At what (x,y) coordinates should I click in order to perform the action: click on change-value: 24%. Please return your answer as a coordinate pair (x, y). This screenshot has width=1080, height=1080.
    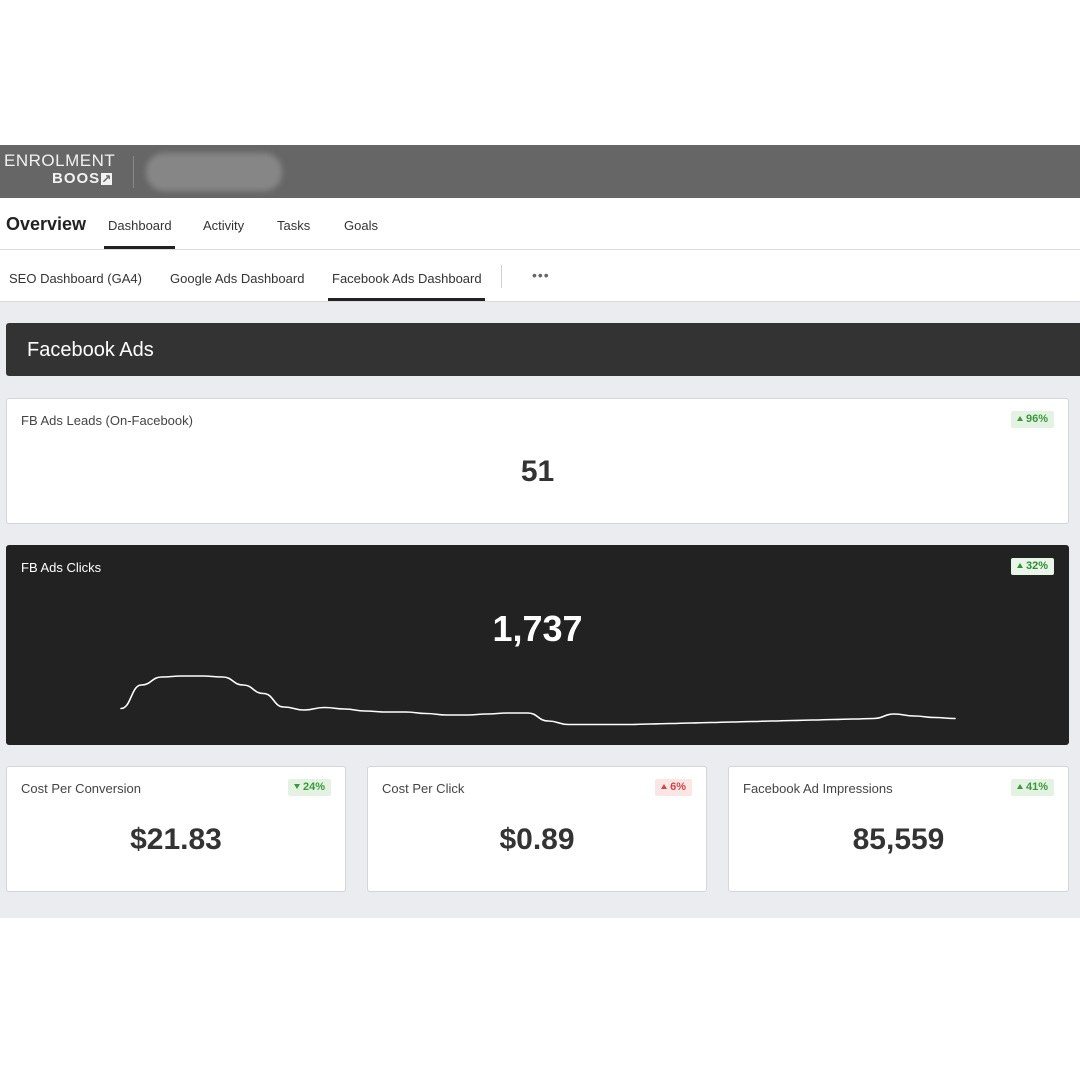
    Looking at the image, I should click on (313, 787).